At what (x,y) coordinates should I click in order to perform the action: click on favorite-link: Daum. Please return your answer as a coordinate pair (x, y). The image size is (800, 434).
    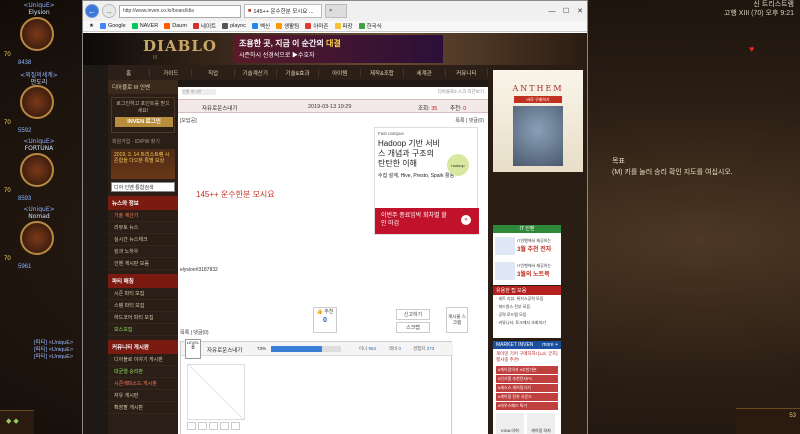
    Looking at the image, I should click on (175, 26).